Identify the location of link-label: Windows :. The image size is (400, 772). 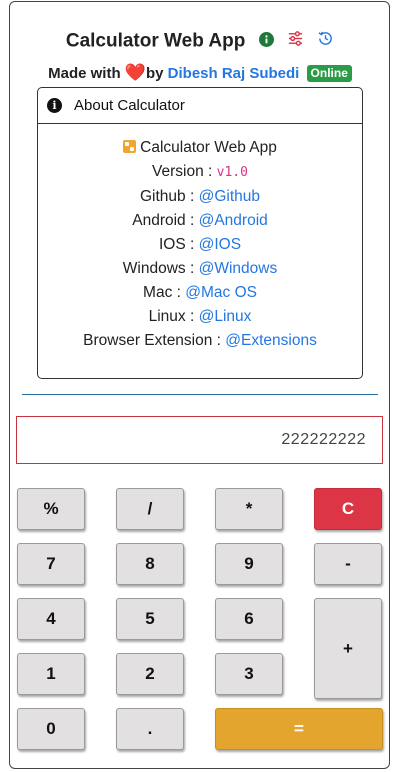
(158, 268).